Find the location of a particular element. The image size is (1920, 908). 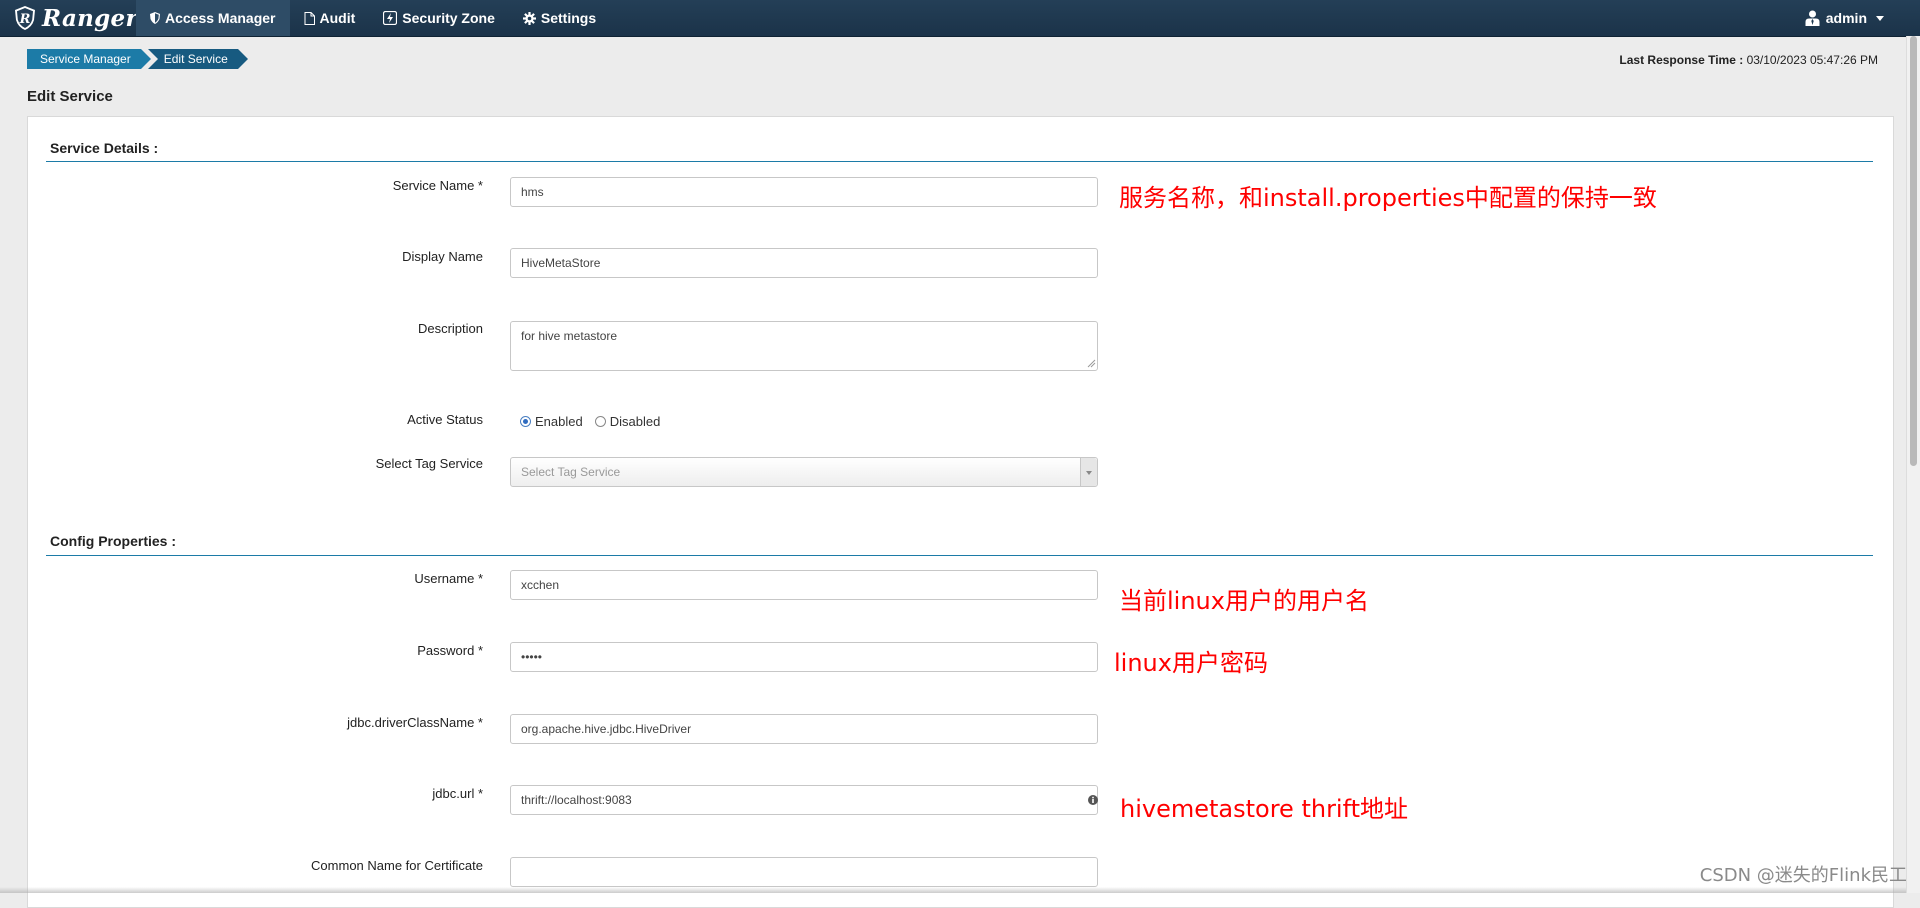

section-title-config-properties: Config Properties : is located at coordinates (113, 541).